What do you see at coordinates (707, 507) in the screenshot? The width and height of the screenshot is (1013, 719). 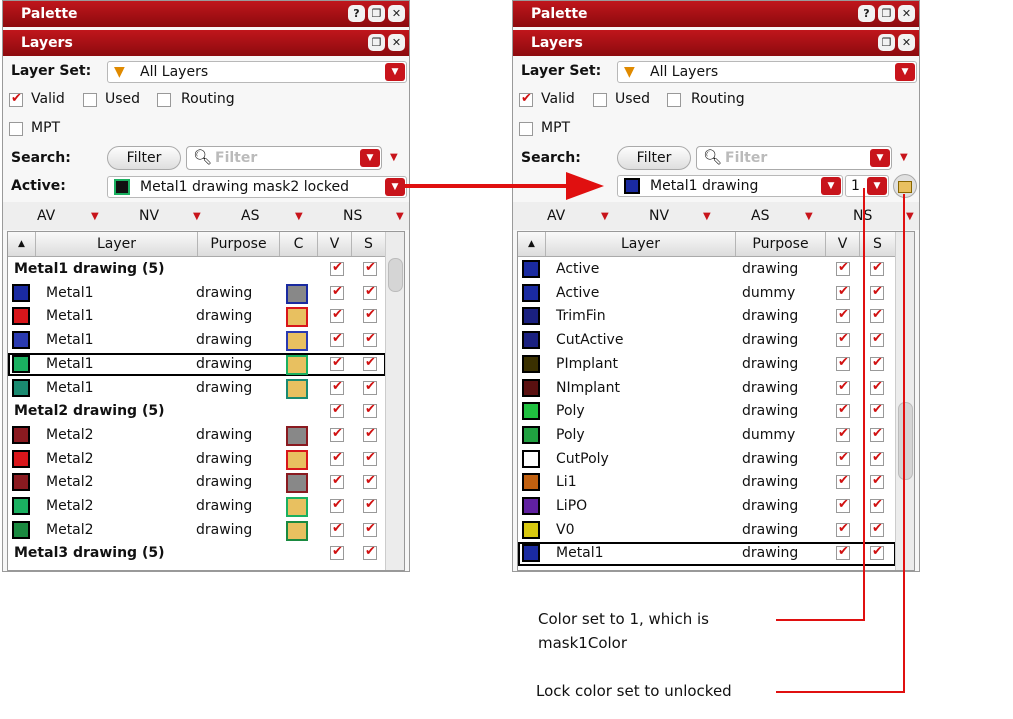 I see `table-row: LiPO drawing` at bounding box center [707, 507].